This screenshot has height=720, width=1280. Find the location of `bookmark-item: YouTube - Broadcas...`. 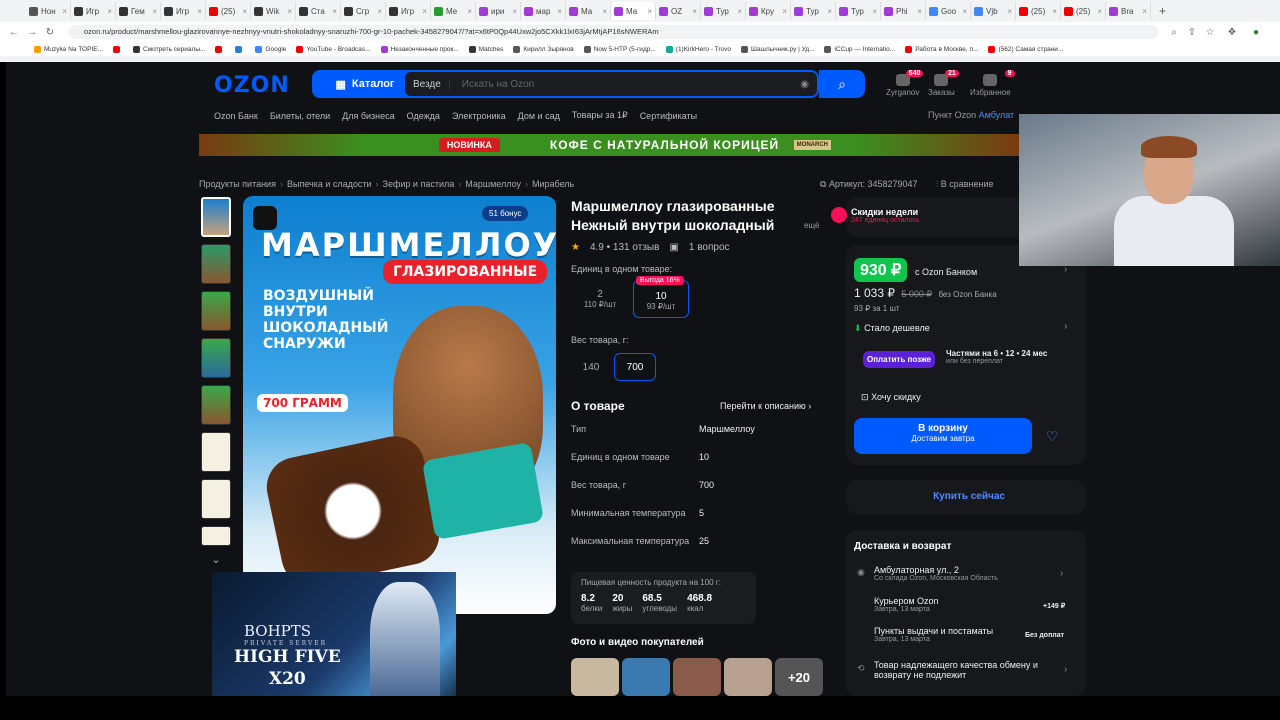

bookmark-item: YouTube - Broadcas... is located at coordinates (333, 49).